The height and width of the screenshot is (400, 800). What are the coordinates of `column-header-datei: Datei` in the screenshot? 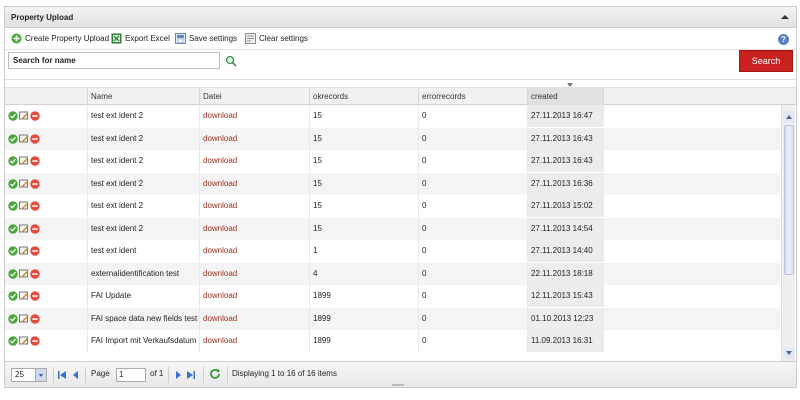 It's located at (255, 97).